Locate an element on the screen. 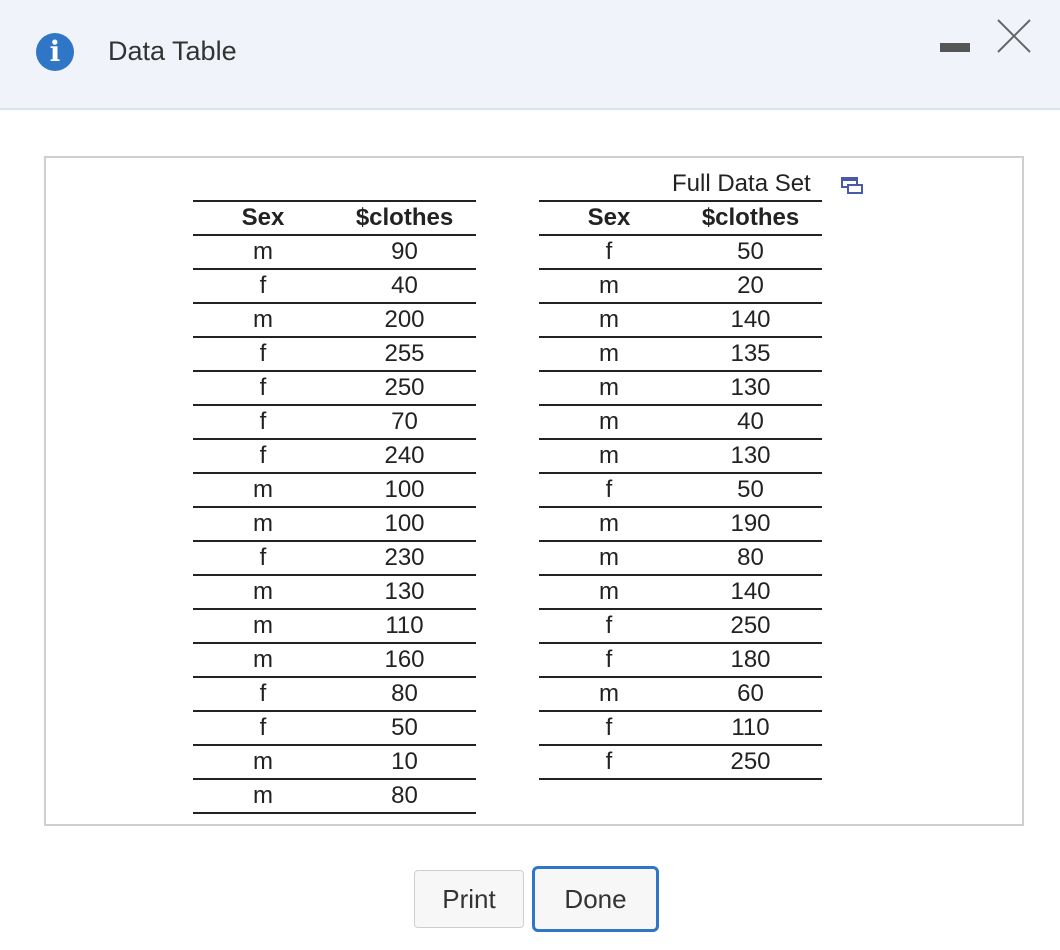 The height and width of the screenshot is (950, 1060). table-row: f 70 is located at coordinates (334, 422).